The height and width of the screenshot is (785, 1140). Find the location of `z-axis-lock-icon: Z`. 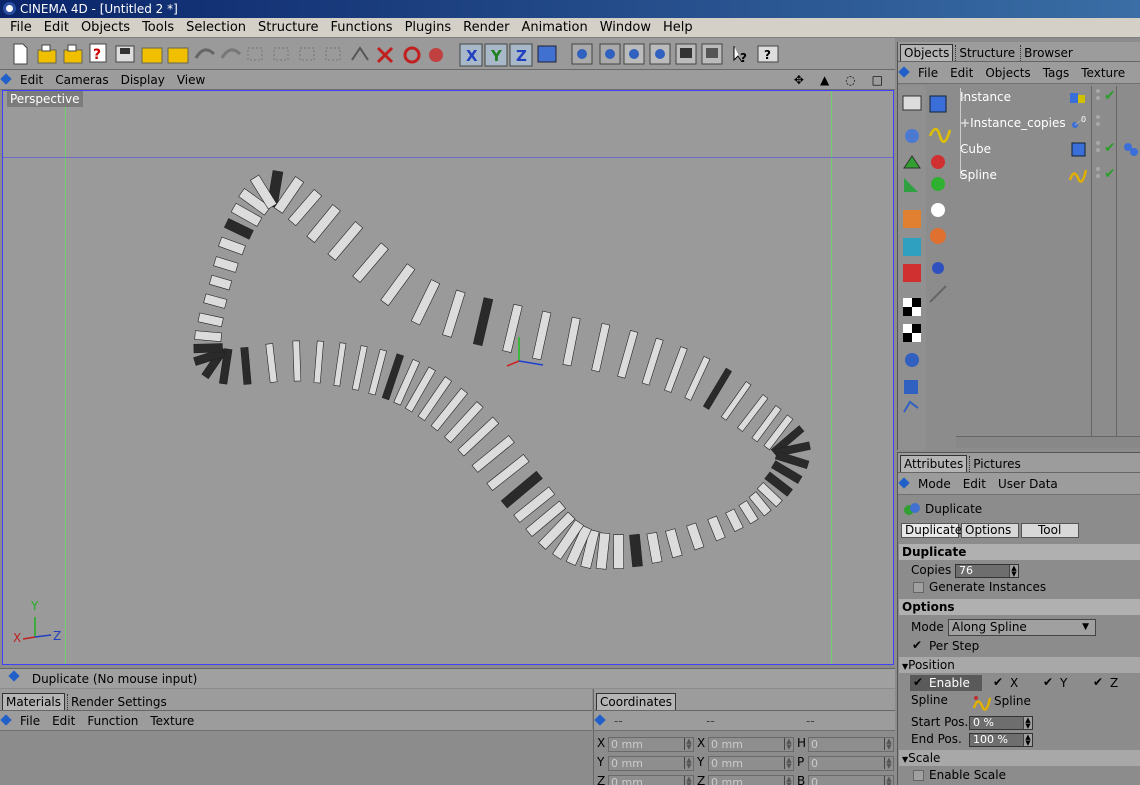

z-axis-lock-icon: Z is located at coordinates (521, 55).